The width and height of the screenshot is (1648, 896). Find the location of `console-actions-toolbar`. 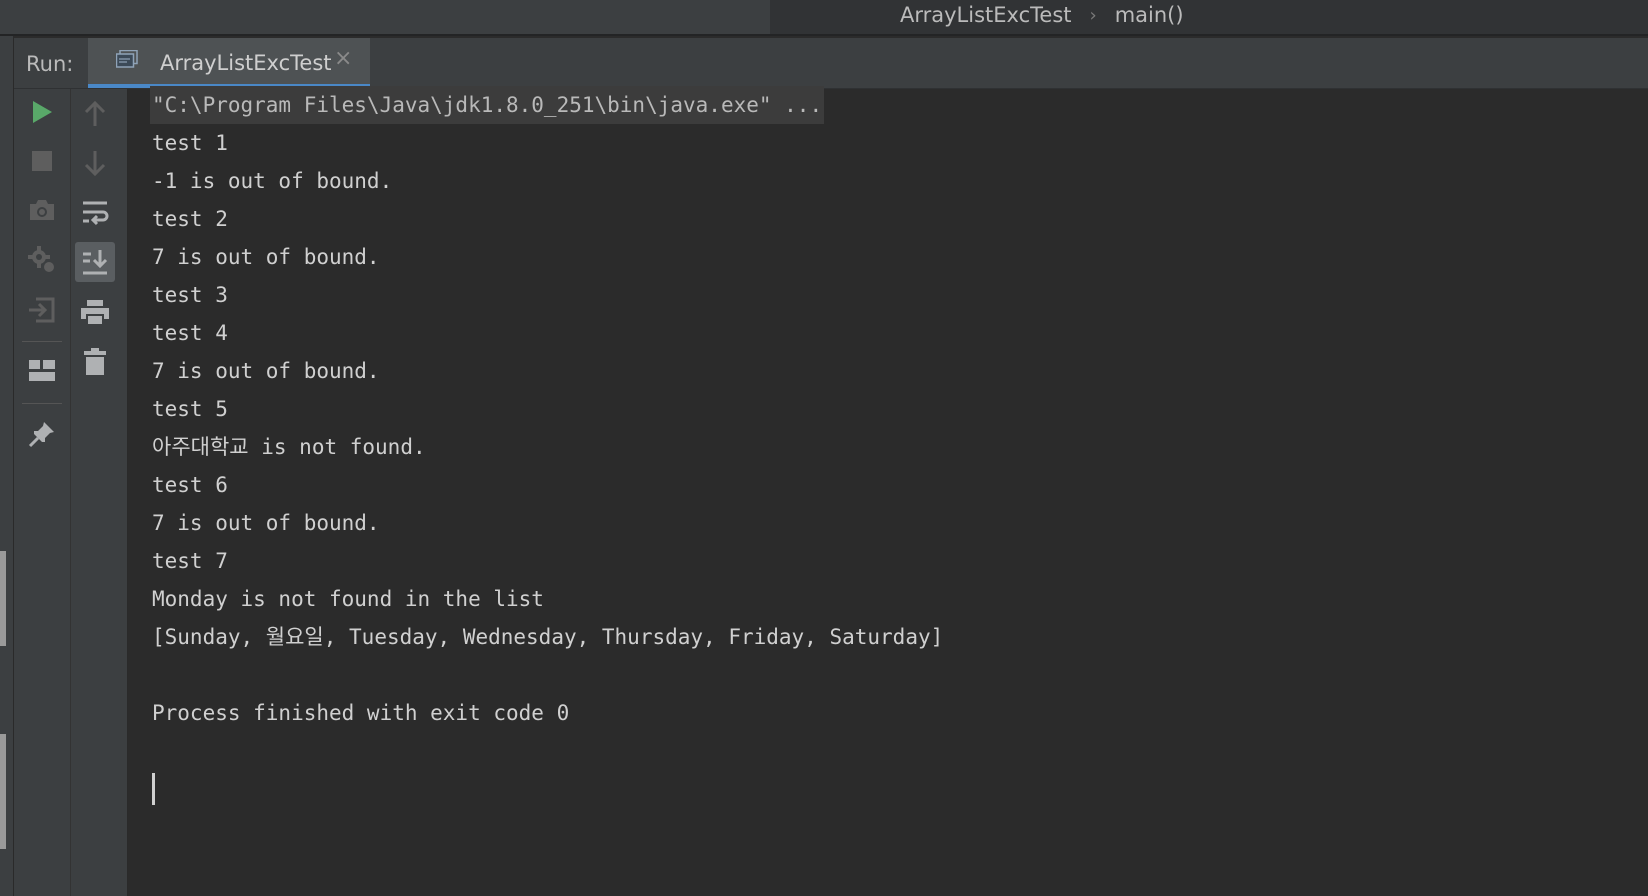

console-actions-toolbar is located at coordinates (99, 492).